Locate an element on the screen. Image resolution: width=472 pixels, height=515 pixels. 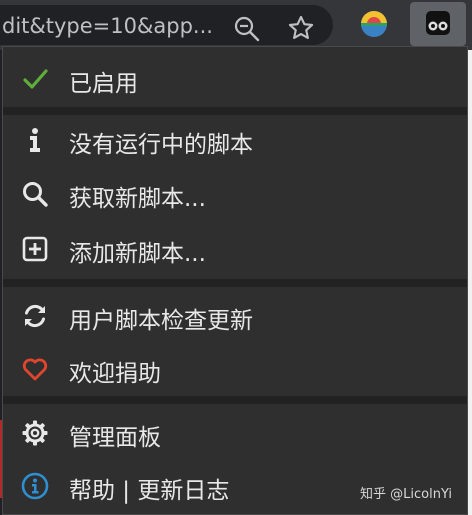
zoom-out-icon is located at coordinates (247, 29).